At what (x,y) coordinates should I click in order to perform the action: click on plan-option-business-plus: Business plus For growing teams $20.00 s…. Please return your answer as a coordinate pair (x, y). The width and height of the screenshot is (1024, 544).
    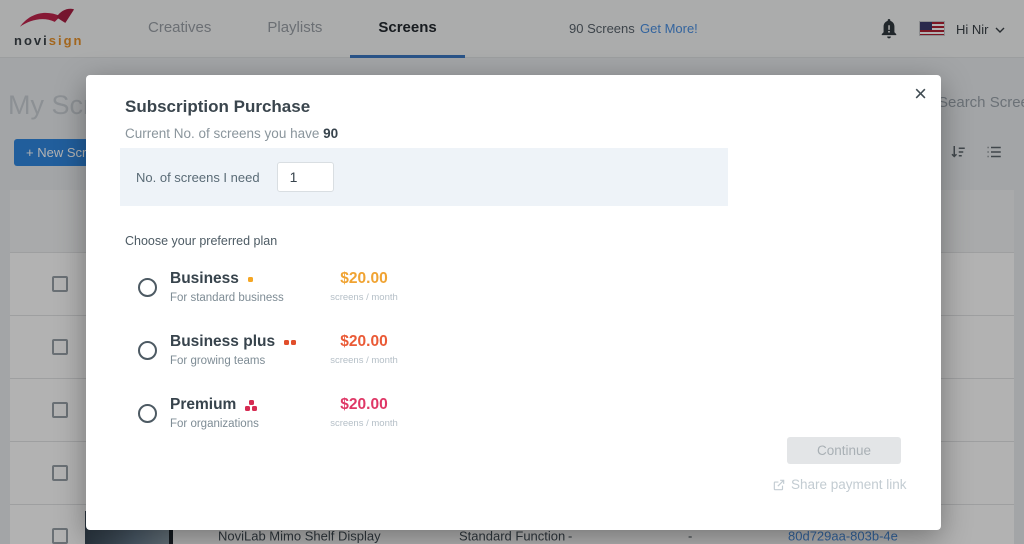
    Looking at the image, I should click on (346, 359).